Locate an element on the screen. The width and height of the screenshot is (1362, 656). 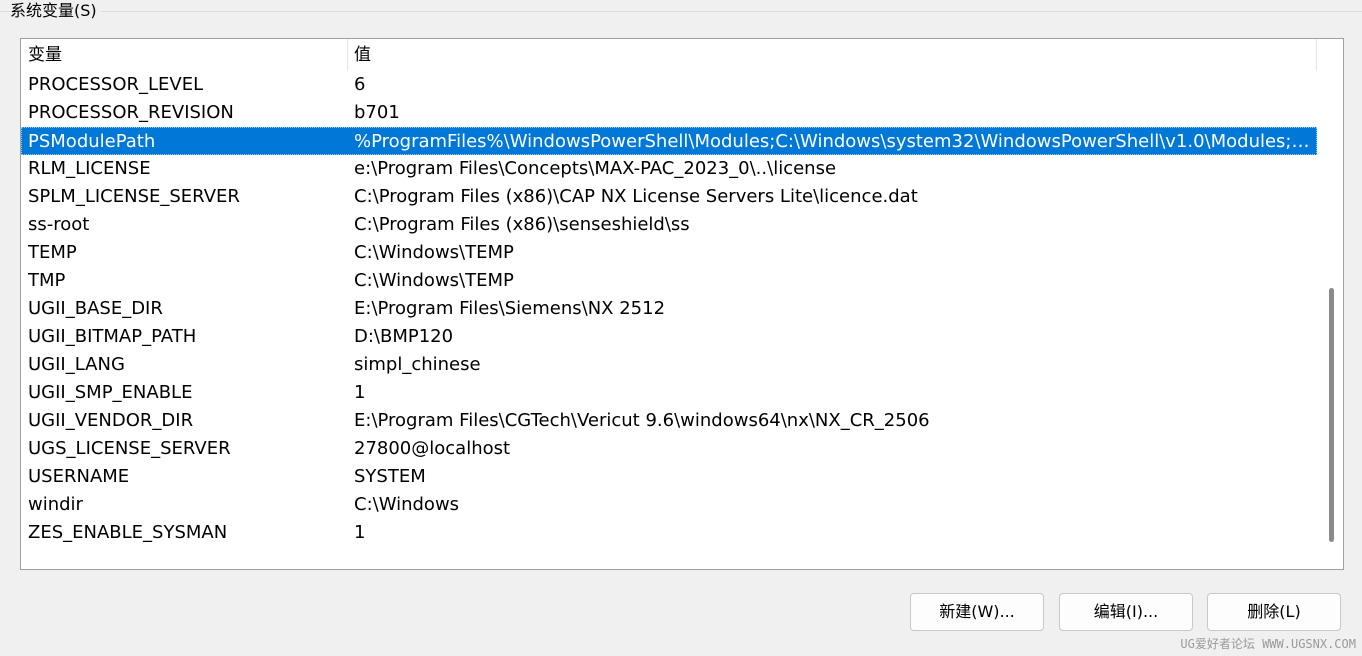
variable-value-cell: D:\BMP120 is located at coordinates (404, 336).